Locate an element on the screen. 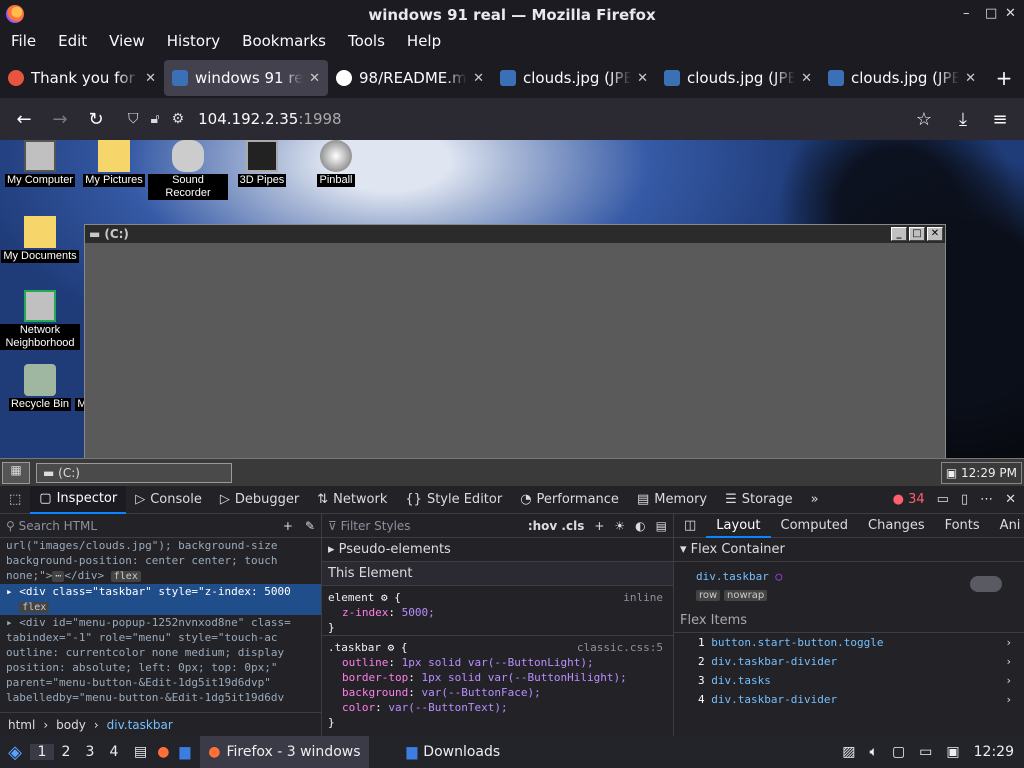 The width and height of the screenshot is (1024, 768). more-tabs-icon: » is located at coordinates (815, 500).